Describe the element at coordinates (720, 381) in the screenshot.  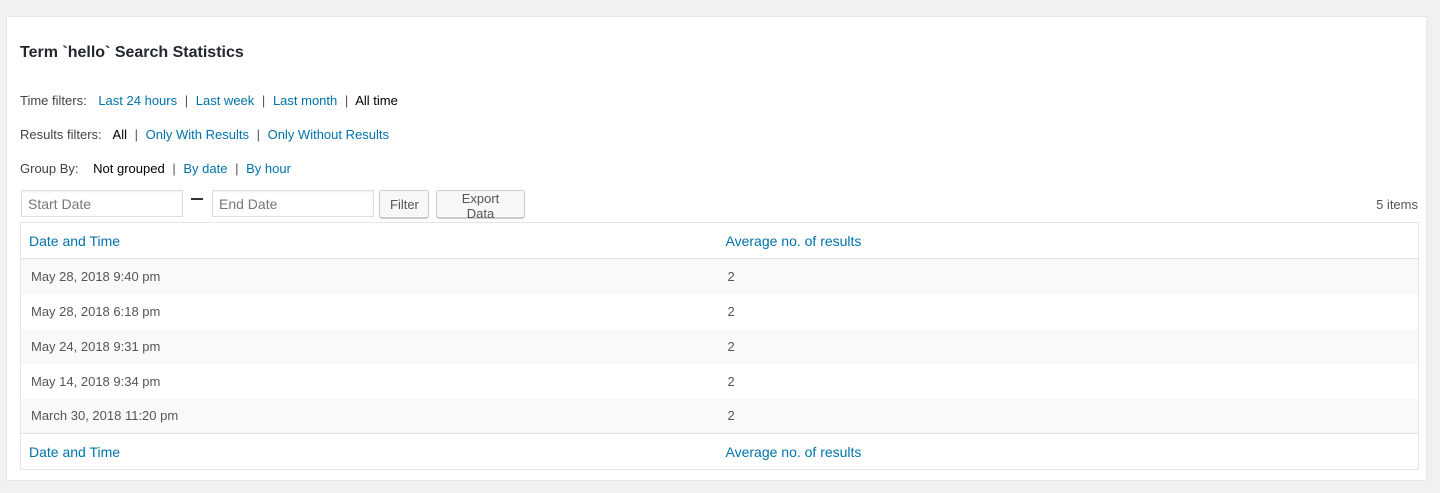
I see `table-row: May 14, 2018 9:34 pm 2` at that location.